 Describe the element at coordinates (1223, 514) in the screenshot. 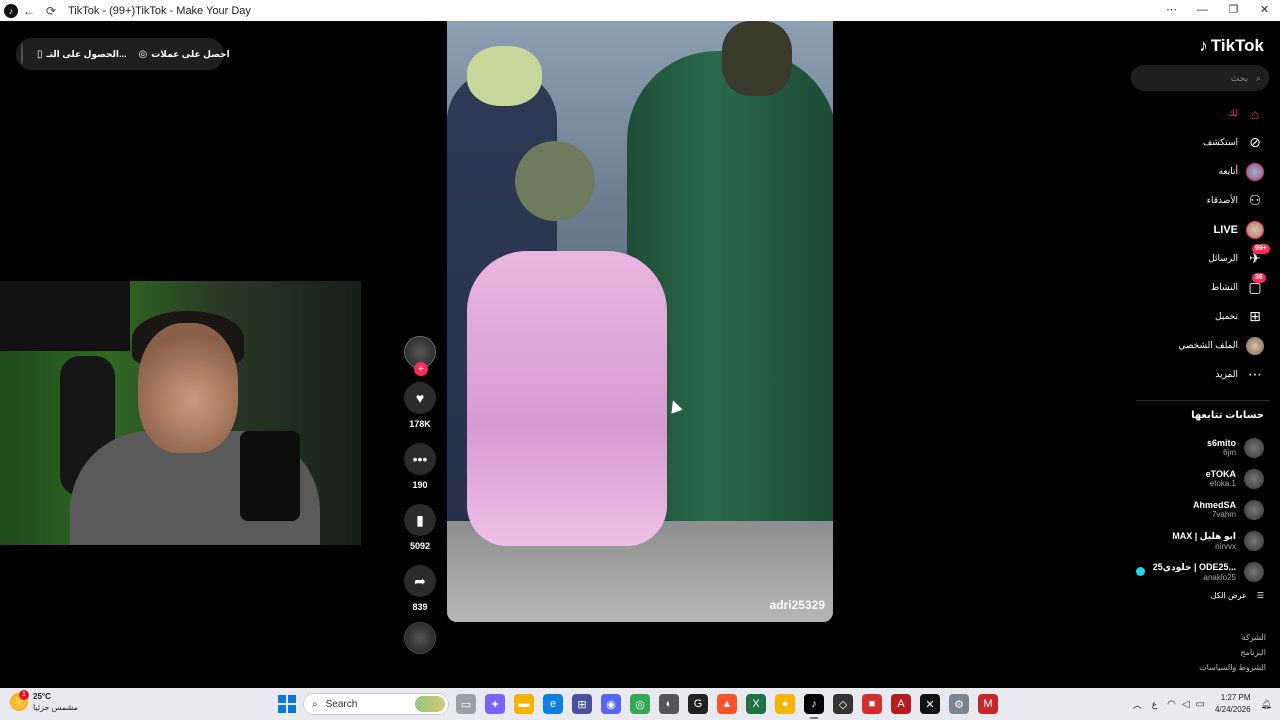

I see `account-username: 7vahm` at that location.